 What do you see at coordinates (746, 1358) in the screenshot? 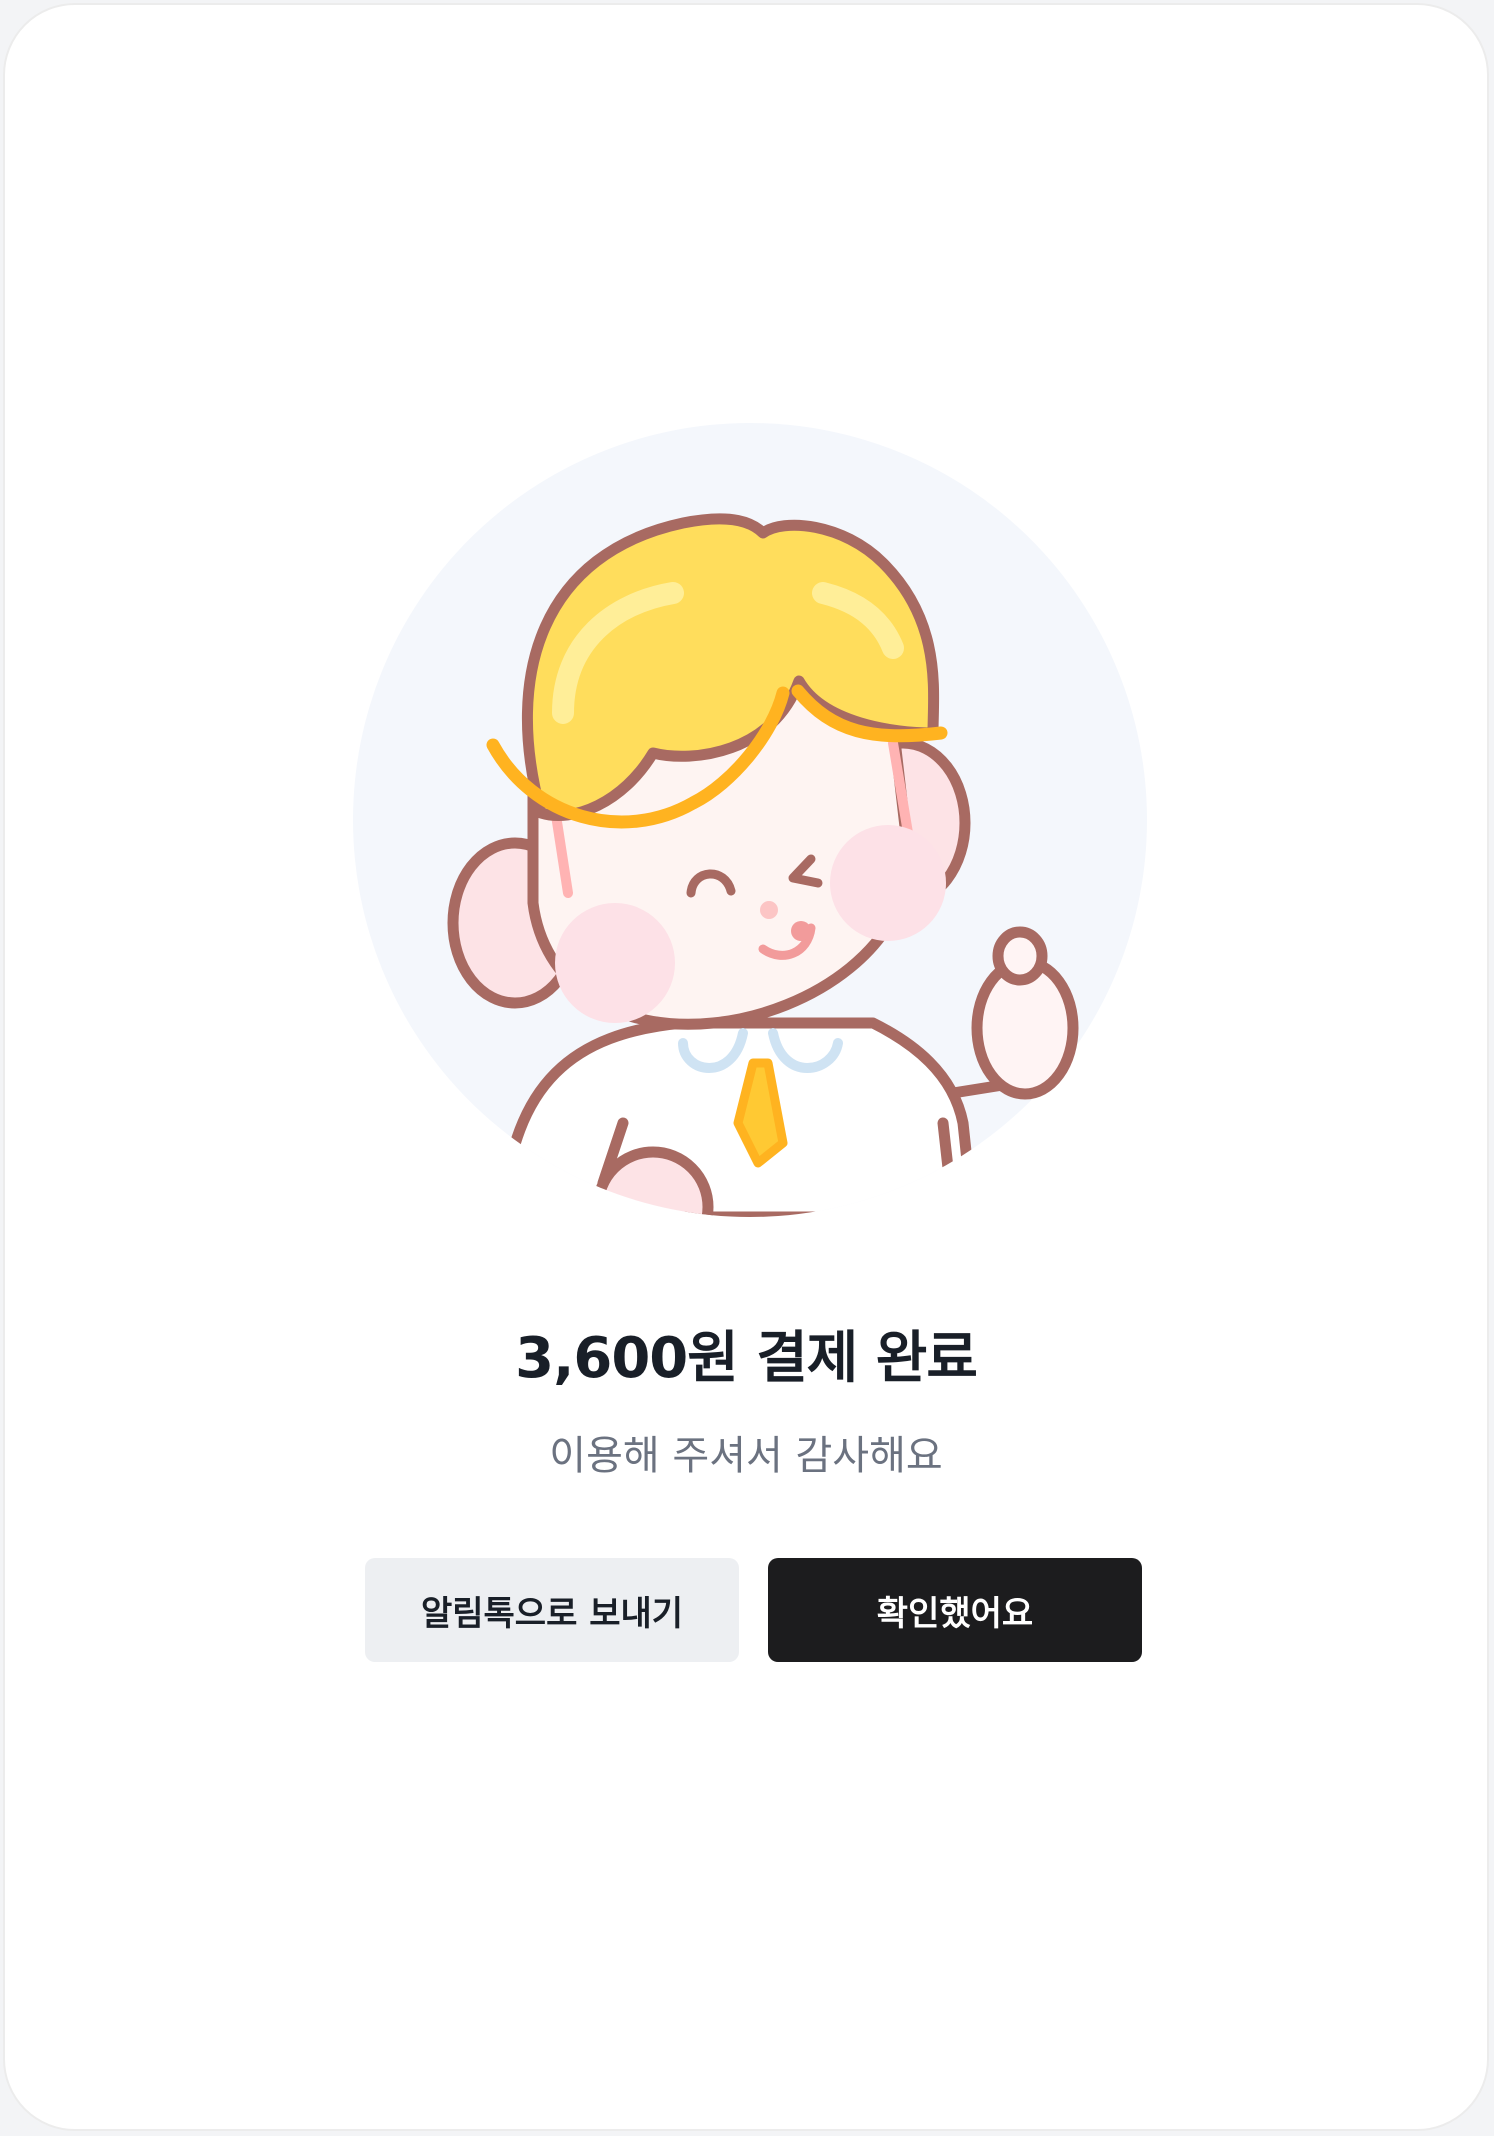
I see `payment-complete-title: 3,600원 결제 완료` at bounding box center [746, 1358].